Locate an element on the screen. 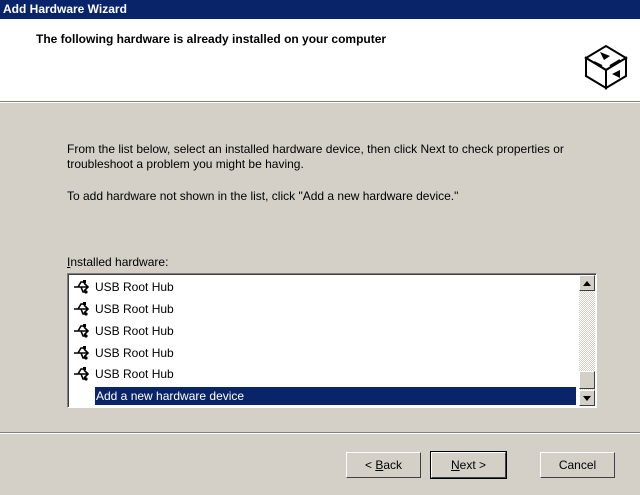 Image resolution: width=640 pixels, height=495 pixels. scrollbar-thumb is located at coordinates (587, 380).